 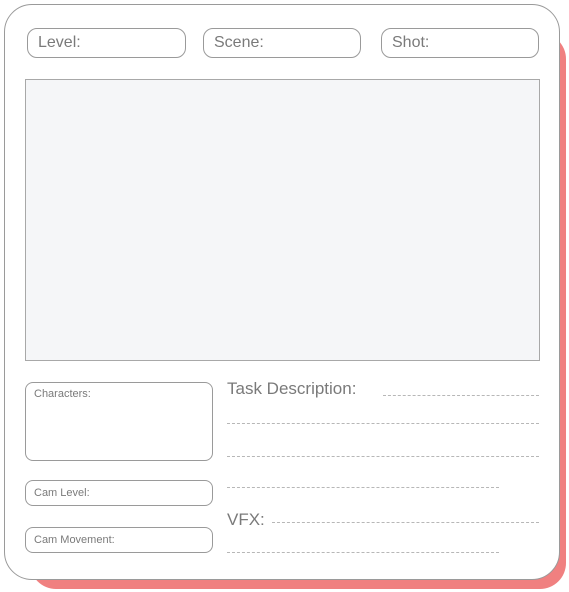 I want to click on task-description-label: Task Description:, so click(x=292, y=388).